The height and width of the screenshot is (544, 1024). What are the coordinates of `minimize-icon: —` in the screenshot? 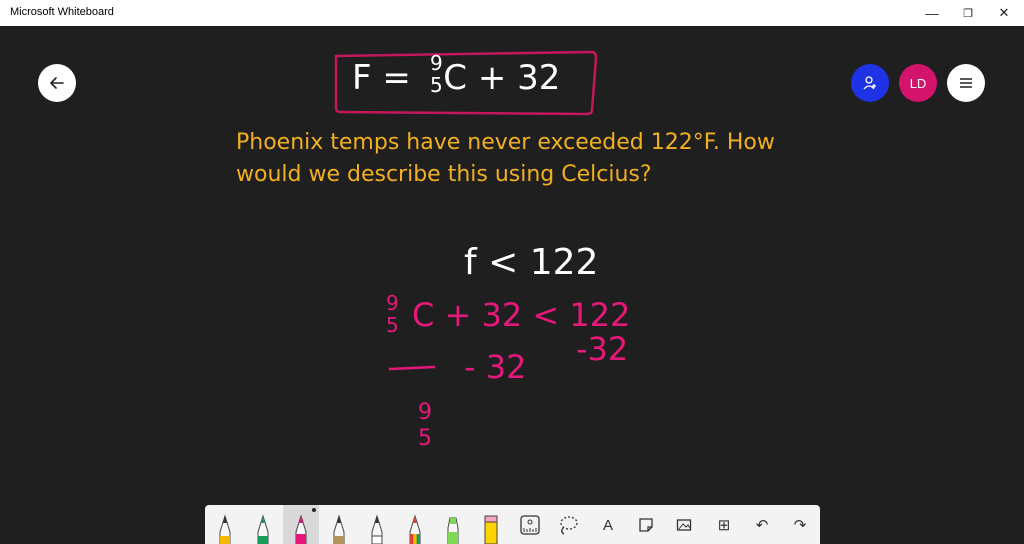 It's located at (932, 13).